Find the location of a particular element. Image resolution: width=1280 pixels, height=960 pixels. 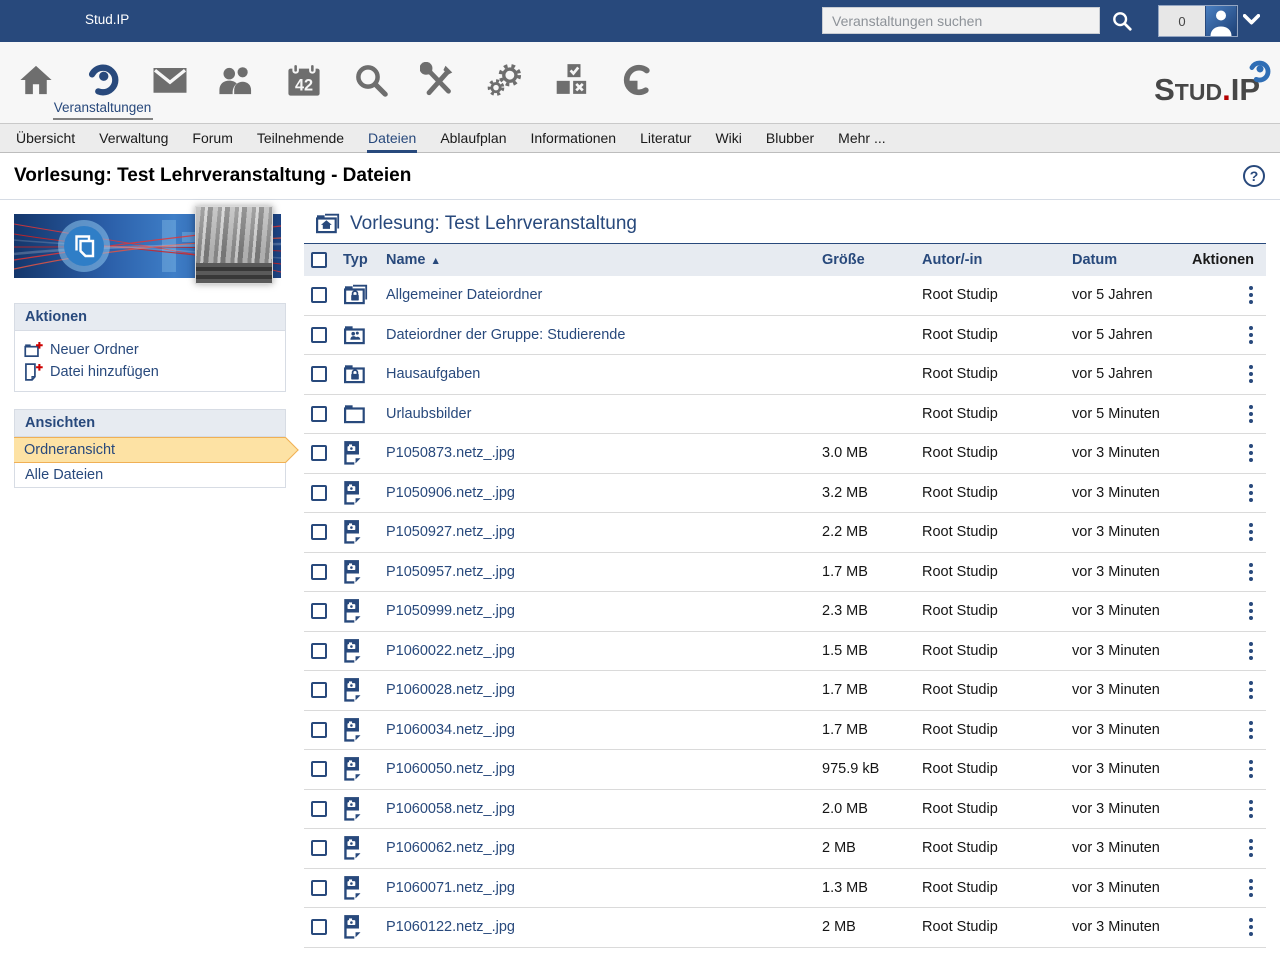

course-search-input is located at coordinates (961, 20).